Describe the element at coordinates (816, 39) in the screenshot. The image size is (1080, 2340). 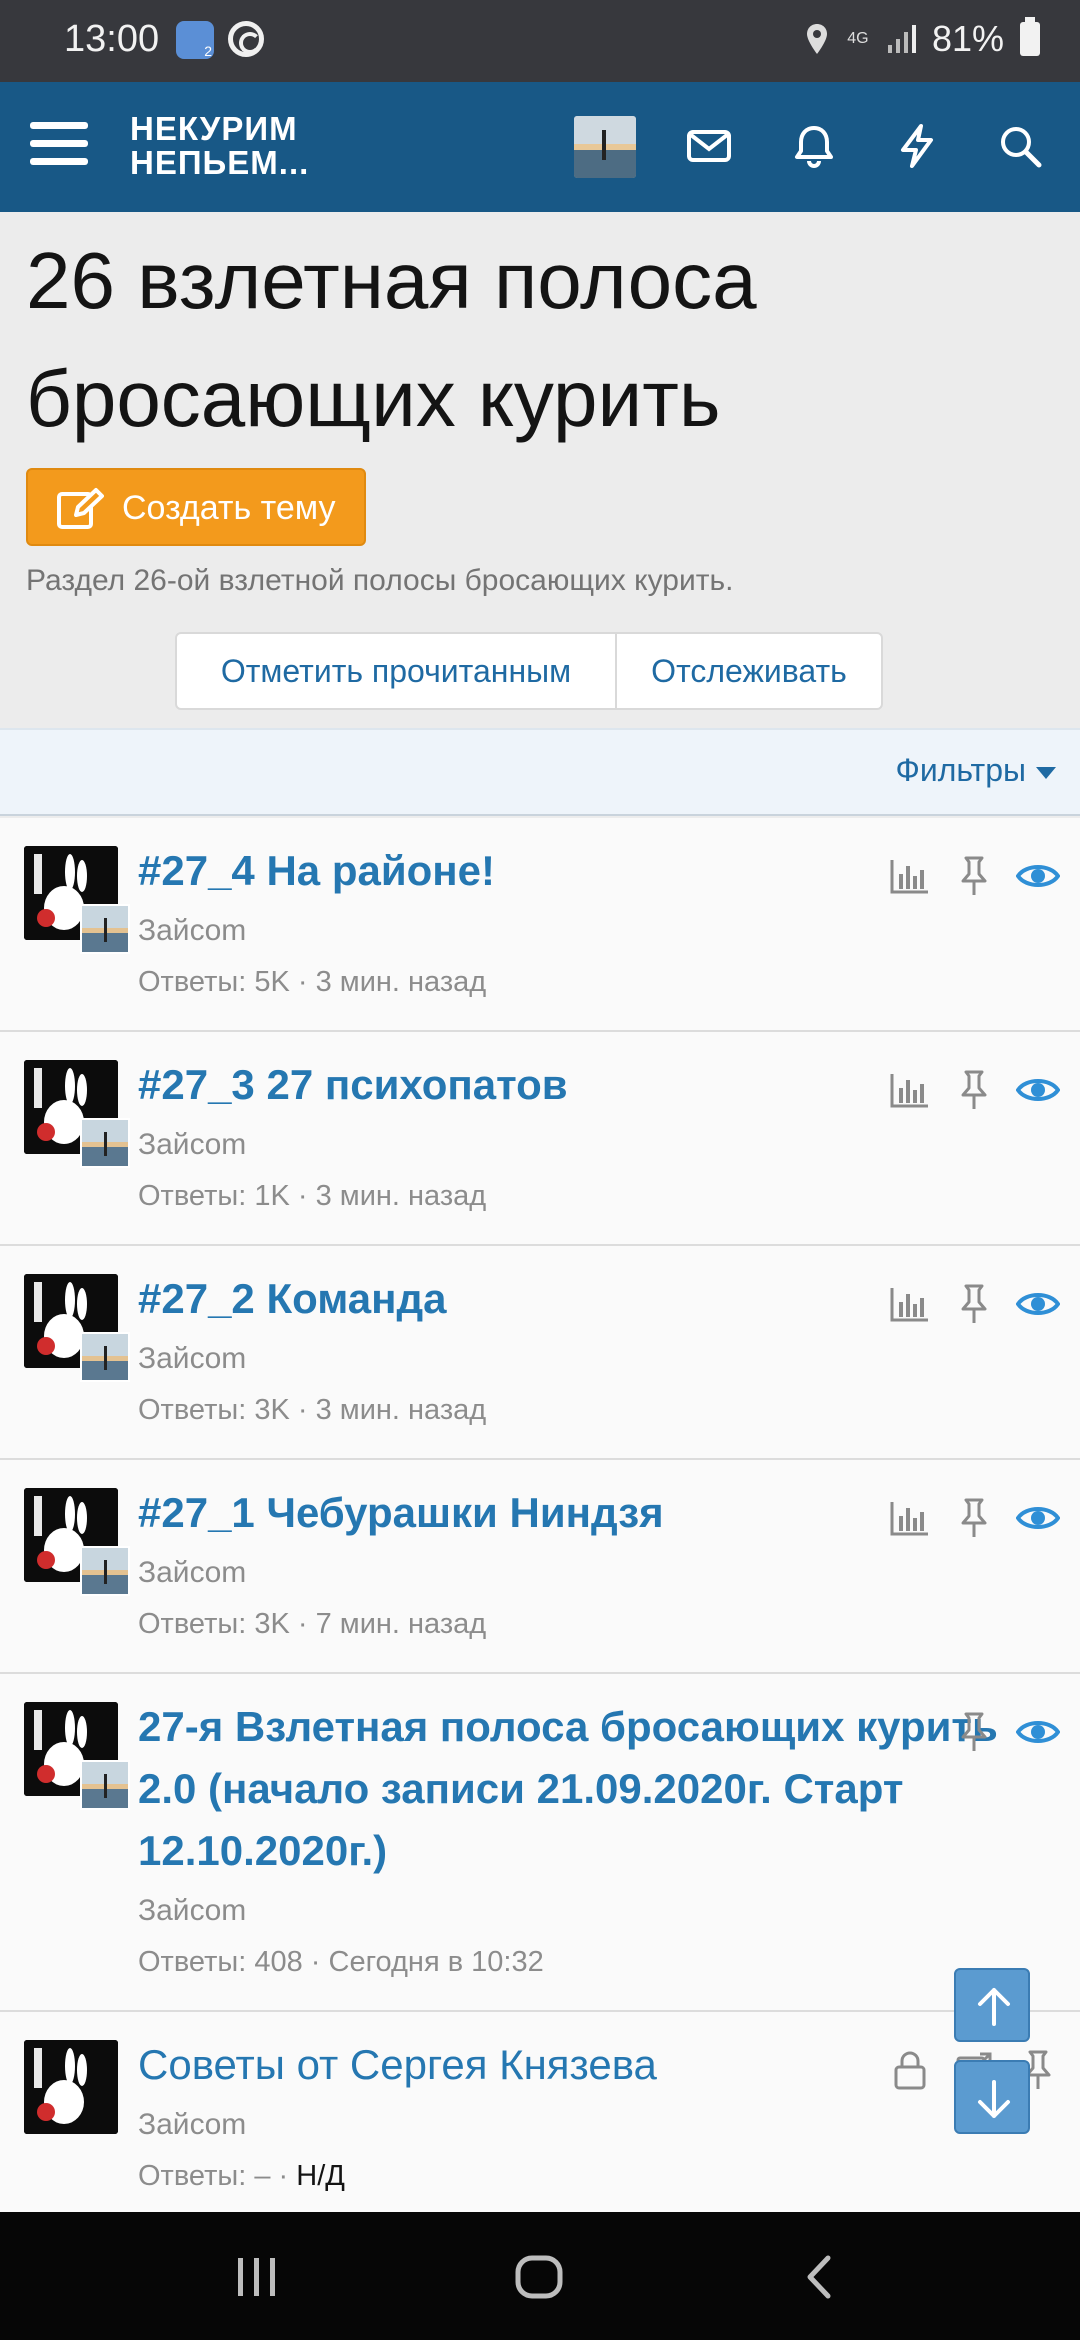
I see `location-icon` at that location.